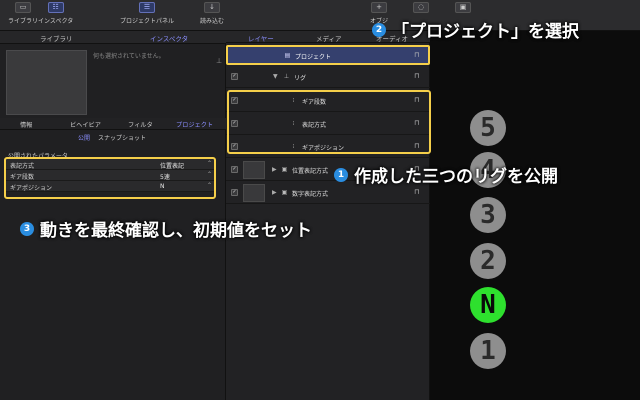 The width and height of the screenshot is (640, 400). I want to click on project-sub-tabs: 公開 スナップショット, so click(113, 137).